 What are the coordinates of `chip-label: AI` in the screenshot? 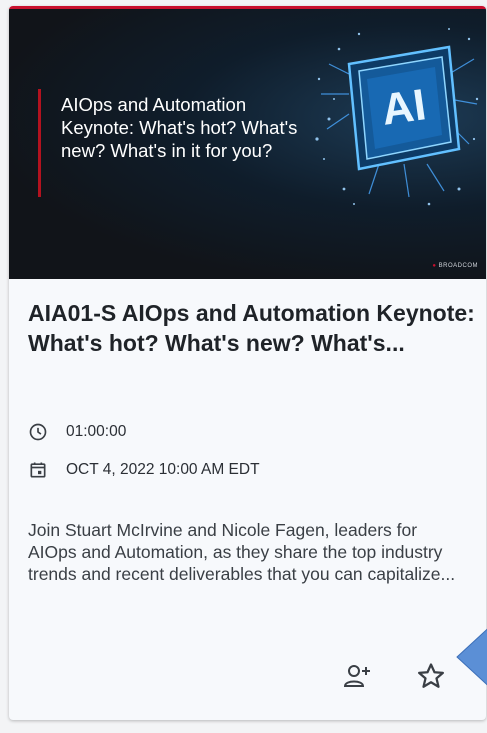 It's located at (404, 107).